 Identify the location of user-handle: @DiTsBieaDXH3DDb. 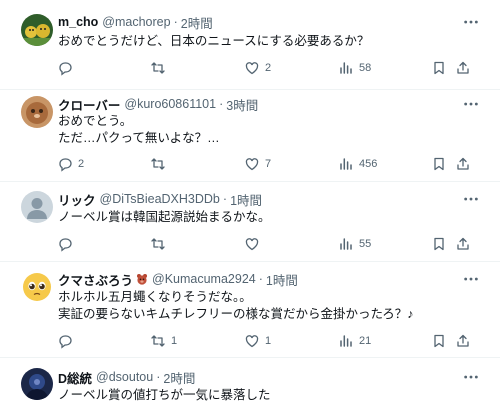
(160, 199).